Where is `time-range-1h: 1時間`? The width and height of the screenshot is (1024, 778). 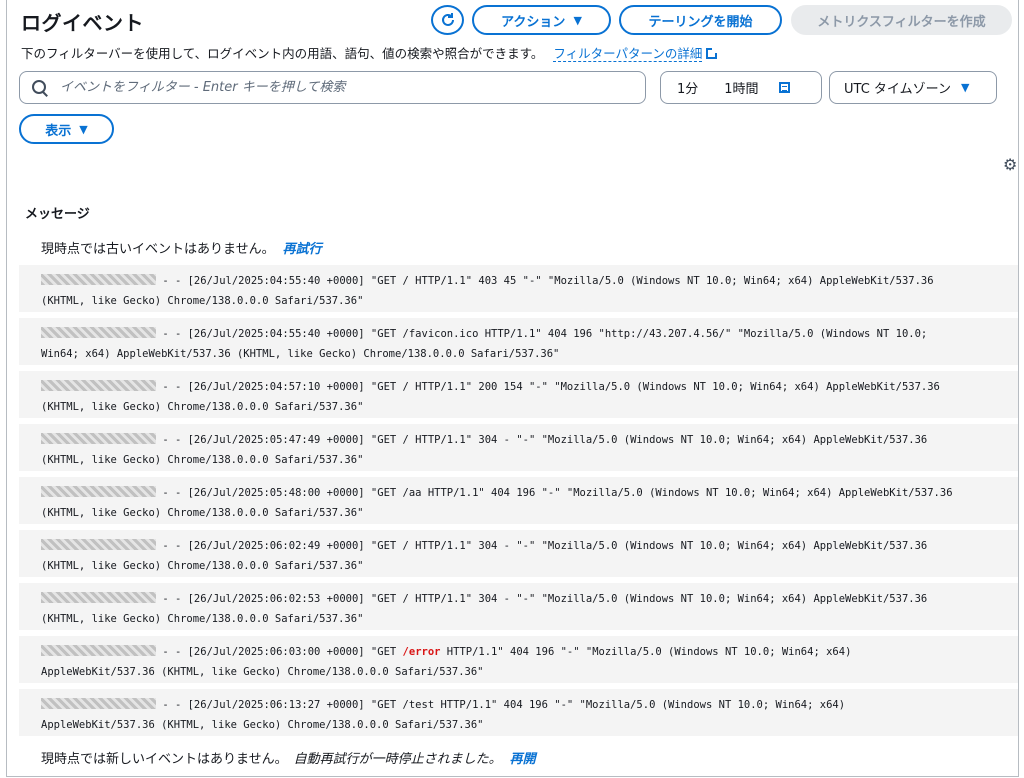
time-range-1h: 1時間 is located at coordinates (741, 87).